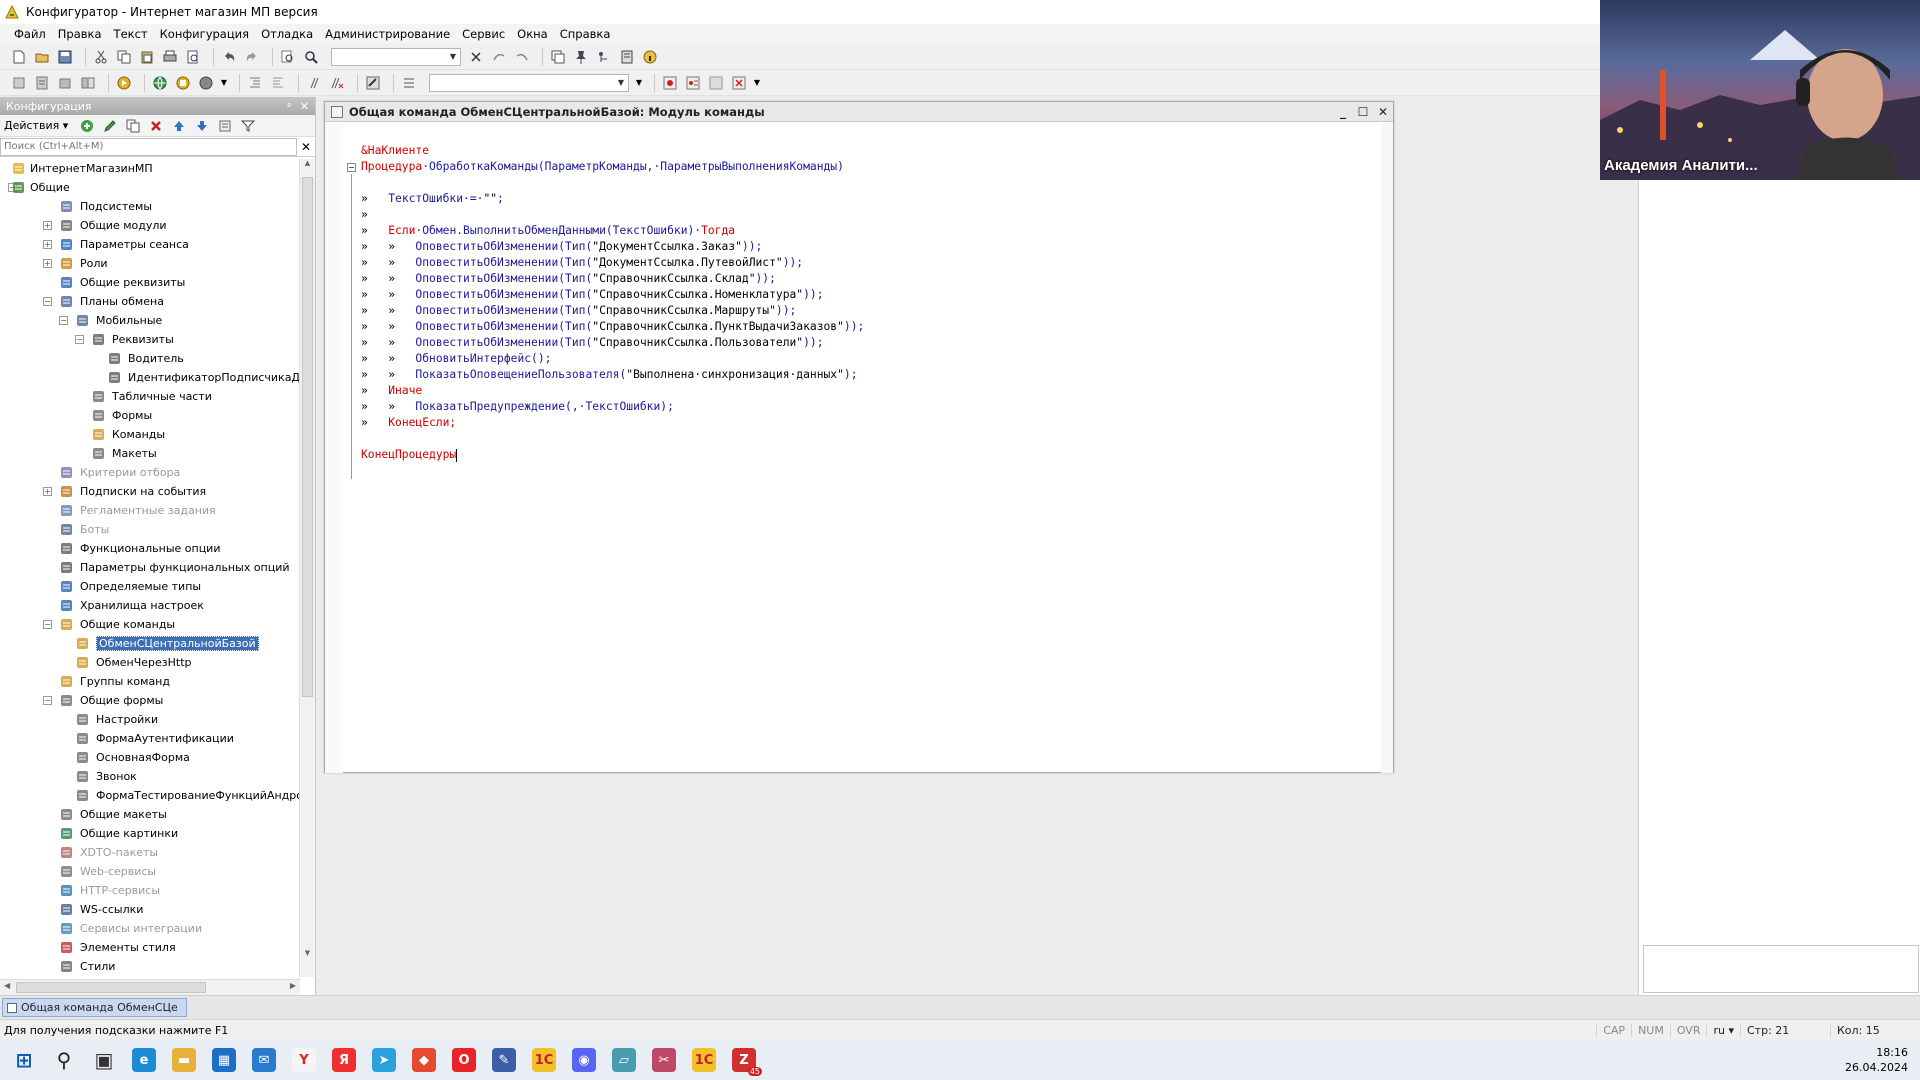 This screenshot has width=1920, height=1080. Describe the element at coordinates (94, 1007) in the screenshot. I see `window-tab: Общая команда ОбменСЦе` at that location.